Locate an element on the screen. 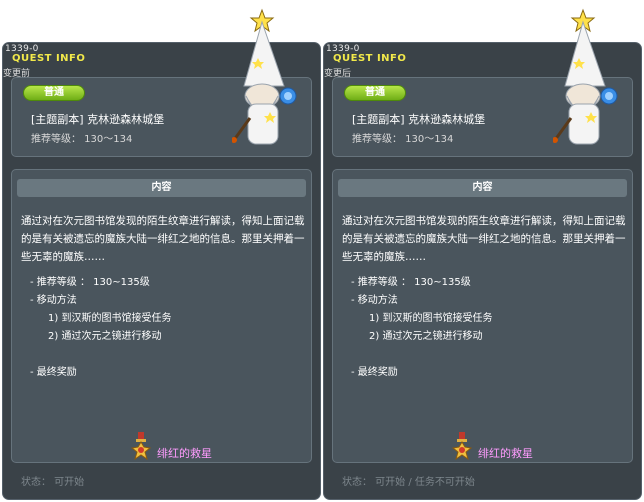 The width and height of the screenshot is (644, 502). quest-status: 状态： 可开始 is located at coordinates (53, 482).